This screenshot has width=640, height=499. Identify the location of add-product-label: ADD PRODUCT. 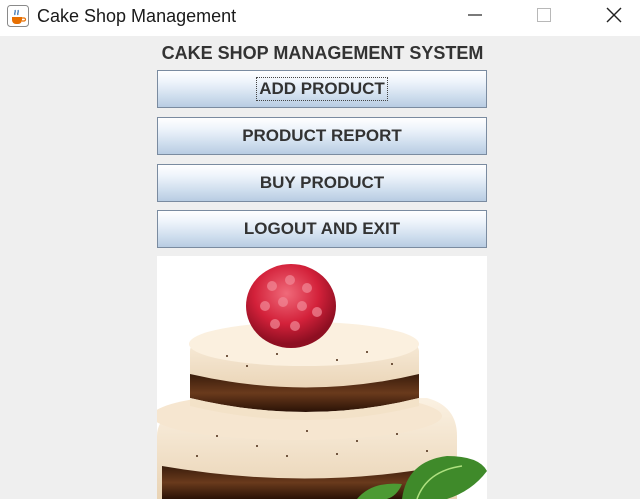
(322, 89).